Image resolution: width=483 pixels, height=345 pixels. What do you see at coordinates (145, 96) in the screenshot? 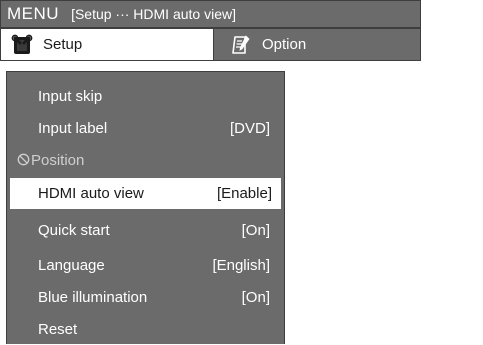
I see `menu-item-input-skip: Input skip` at bounding box center [145, 96].